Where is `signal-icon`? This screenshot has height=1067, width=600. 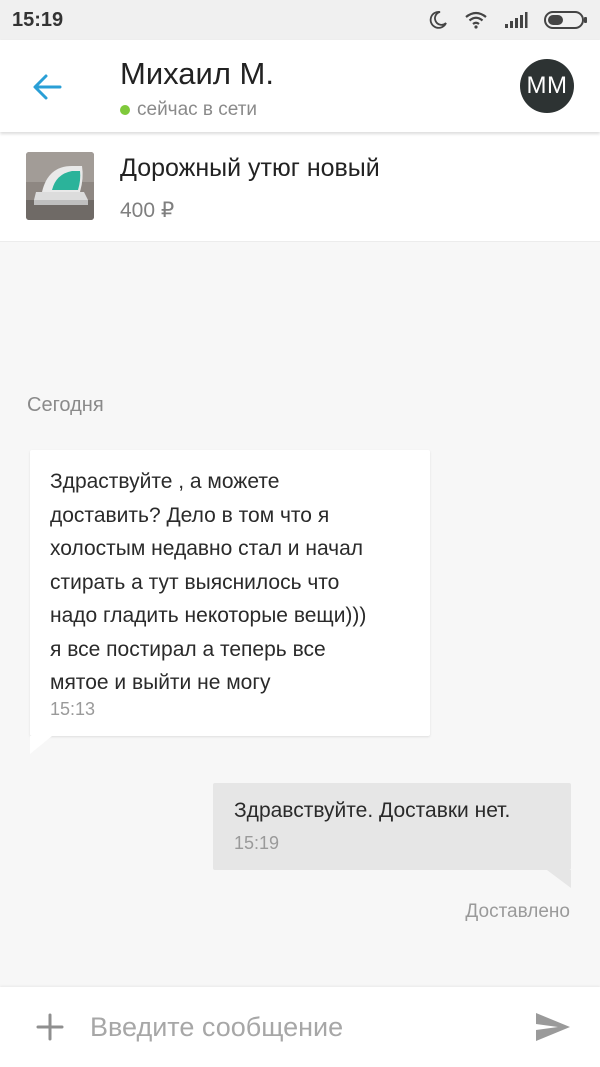 signal-icon is located at coordinates (516, 20).